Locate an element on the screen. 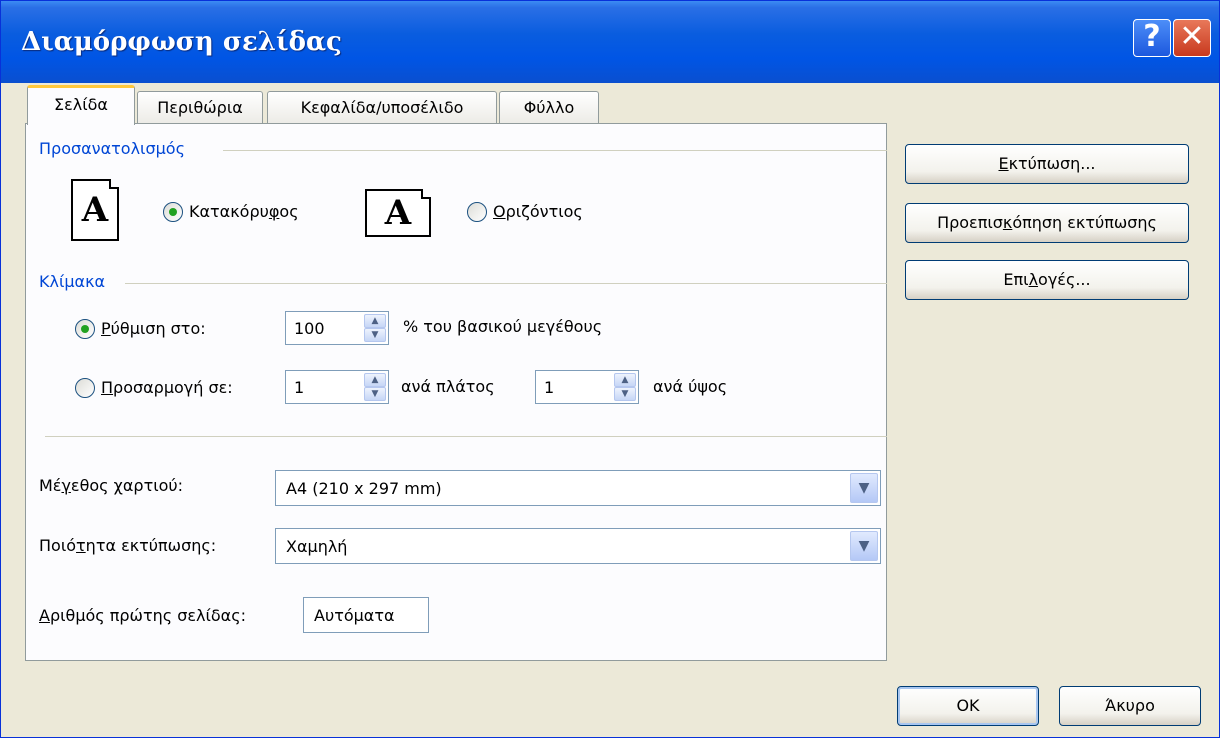 The image size is (1220, 738). tab-header-footer: Κεφαλίδα/υποσέλιδο is located at coordinates (382, 107).